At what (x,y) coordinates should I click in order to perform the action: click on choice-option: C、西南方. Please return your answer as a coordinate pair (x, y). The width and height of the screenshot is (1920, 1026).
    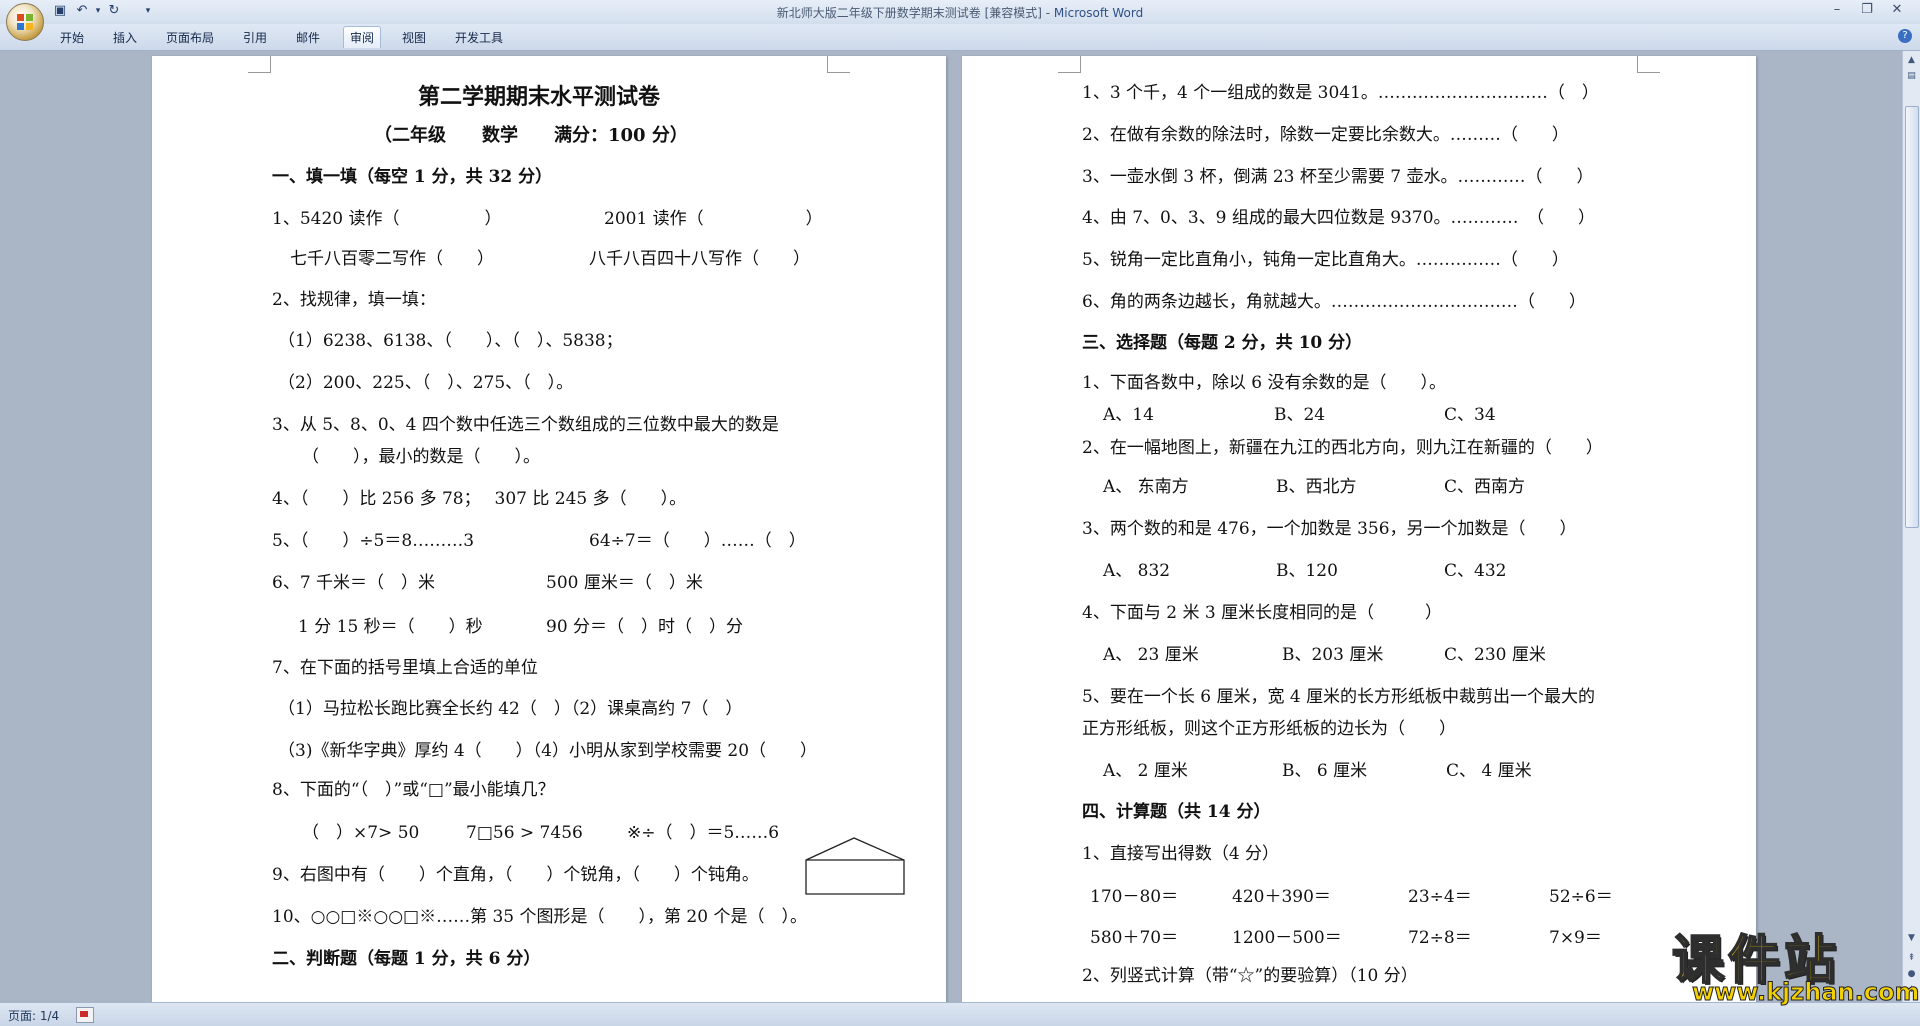
    Looking at the image, I should click on (1485, 487).